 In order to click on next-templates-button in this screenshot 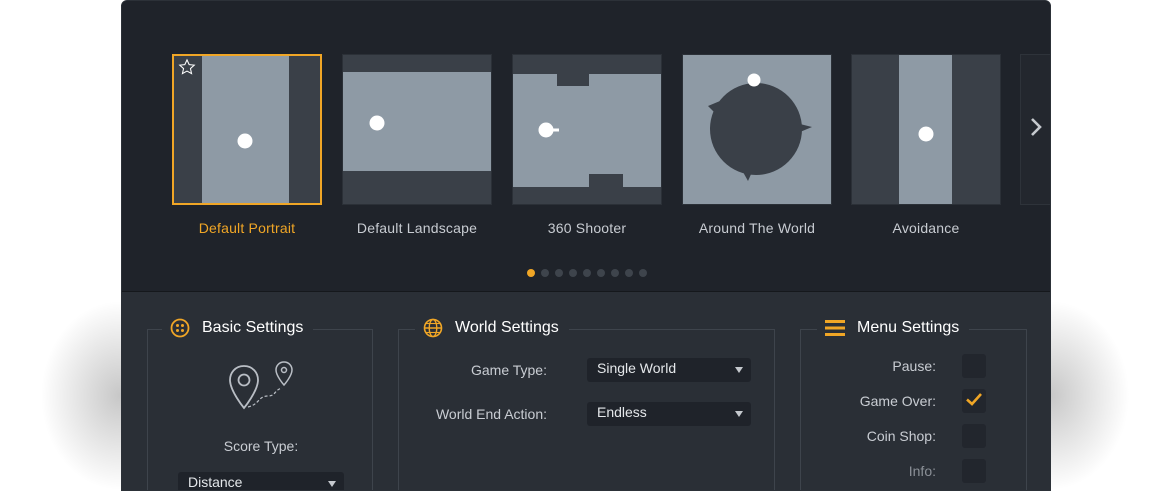, I will do `click(1035, 129)`.